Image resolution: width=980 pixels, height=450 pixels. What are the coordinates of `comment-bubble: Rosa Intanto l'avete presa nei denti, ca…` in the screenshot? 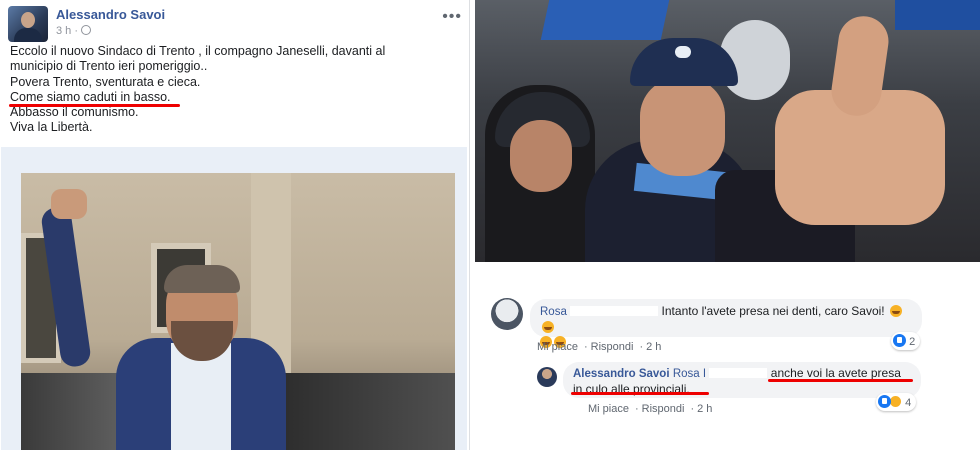 It's located at (726, 323).